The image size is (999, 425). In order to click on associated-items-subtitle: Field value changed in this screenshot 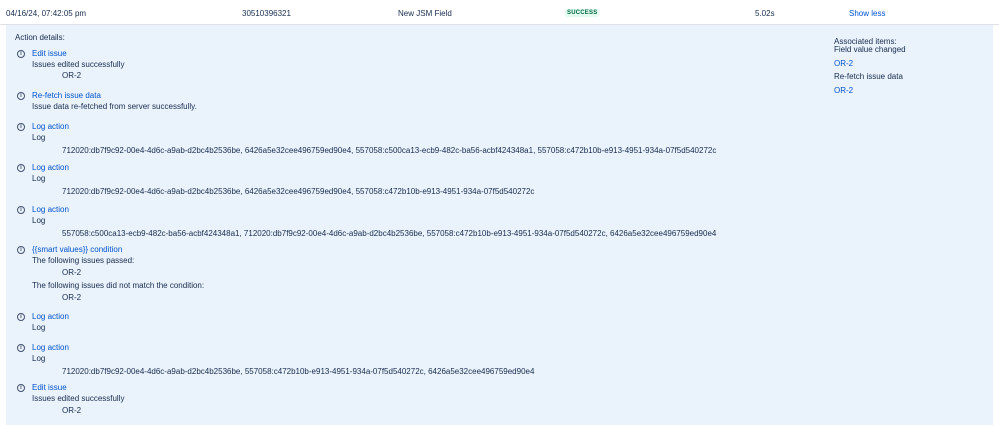, I will do `click(870, 49)`.